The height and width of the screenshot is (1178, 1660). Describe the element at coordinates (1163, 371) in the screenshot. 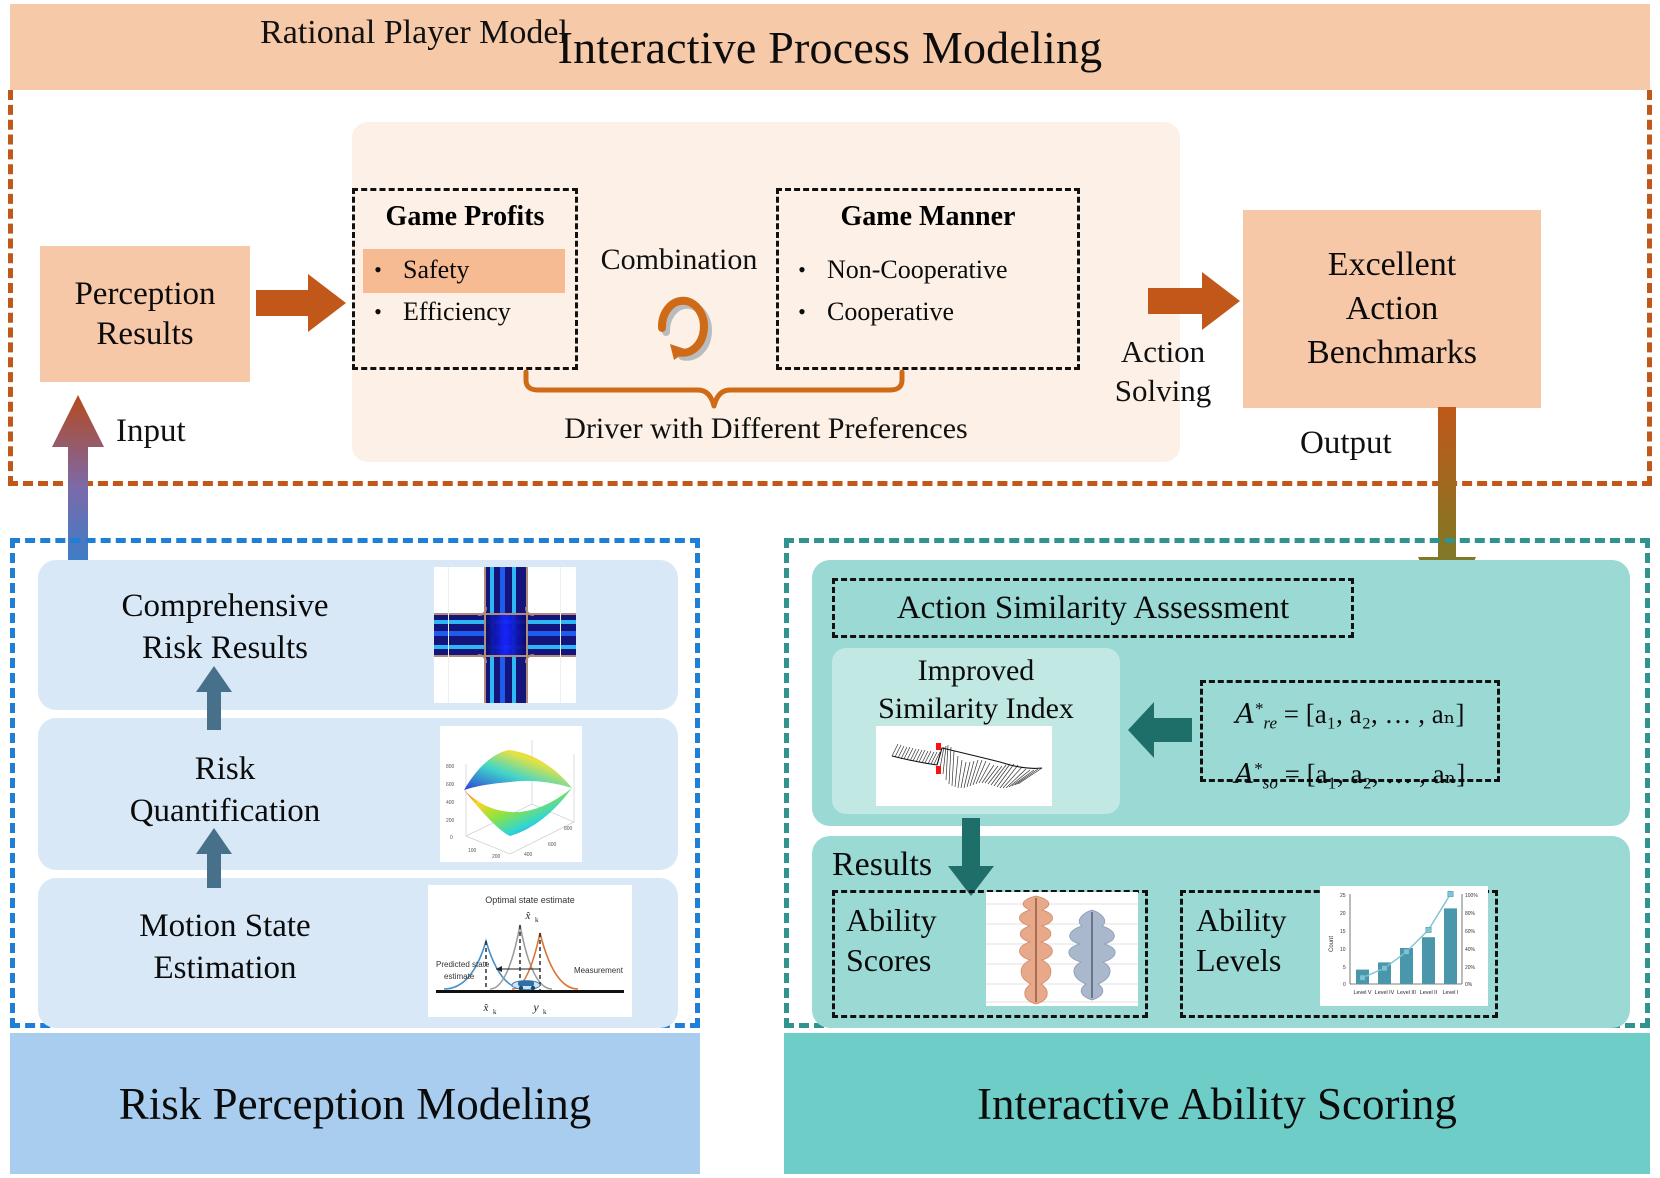

I see `action-solving-label: Action Solving` at that location.